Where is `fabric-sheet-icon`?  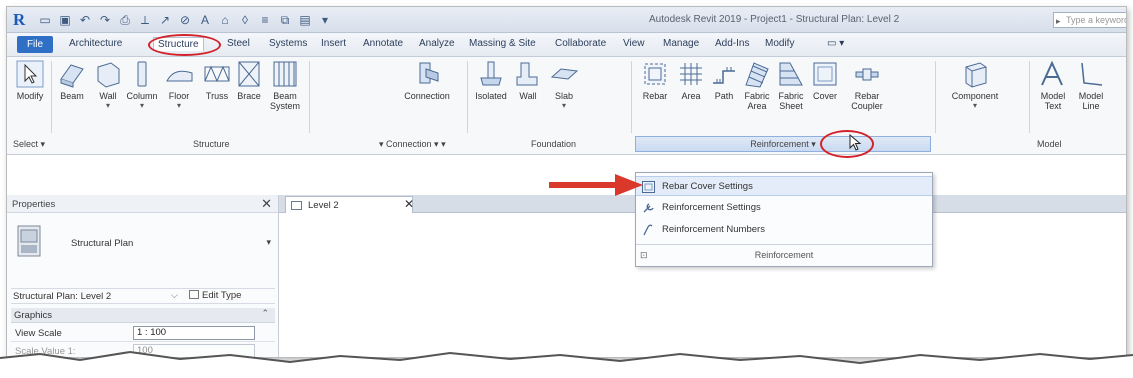
fabric-sheet-icon is located at coordinates (791, 74).